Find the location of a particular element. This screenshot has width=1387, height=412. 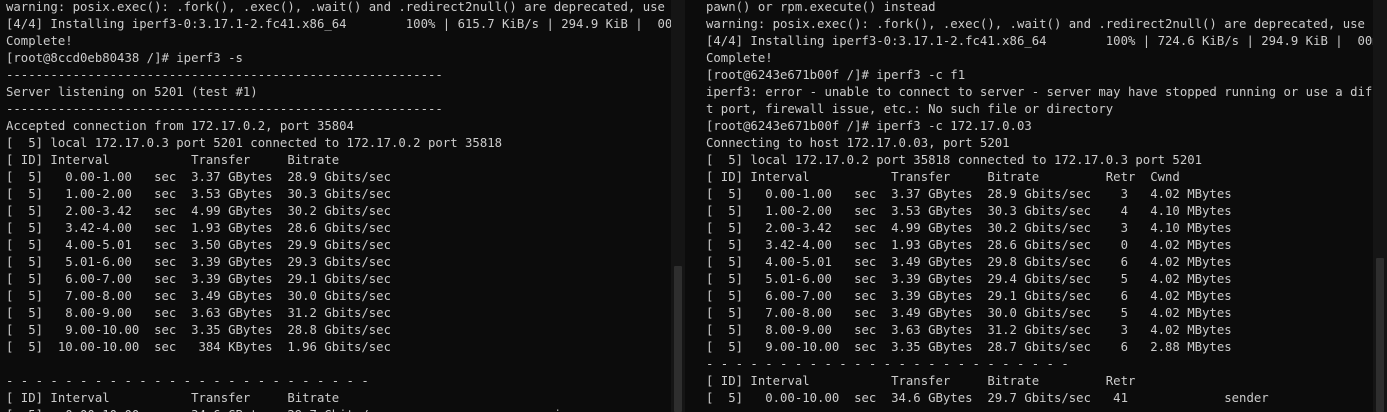

terminal-line: Server listening on 5201 (test #1) is located at coordinates (132, 92).